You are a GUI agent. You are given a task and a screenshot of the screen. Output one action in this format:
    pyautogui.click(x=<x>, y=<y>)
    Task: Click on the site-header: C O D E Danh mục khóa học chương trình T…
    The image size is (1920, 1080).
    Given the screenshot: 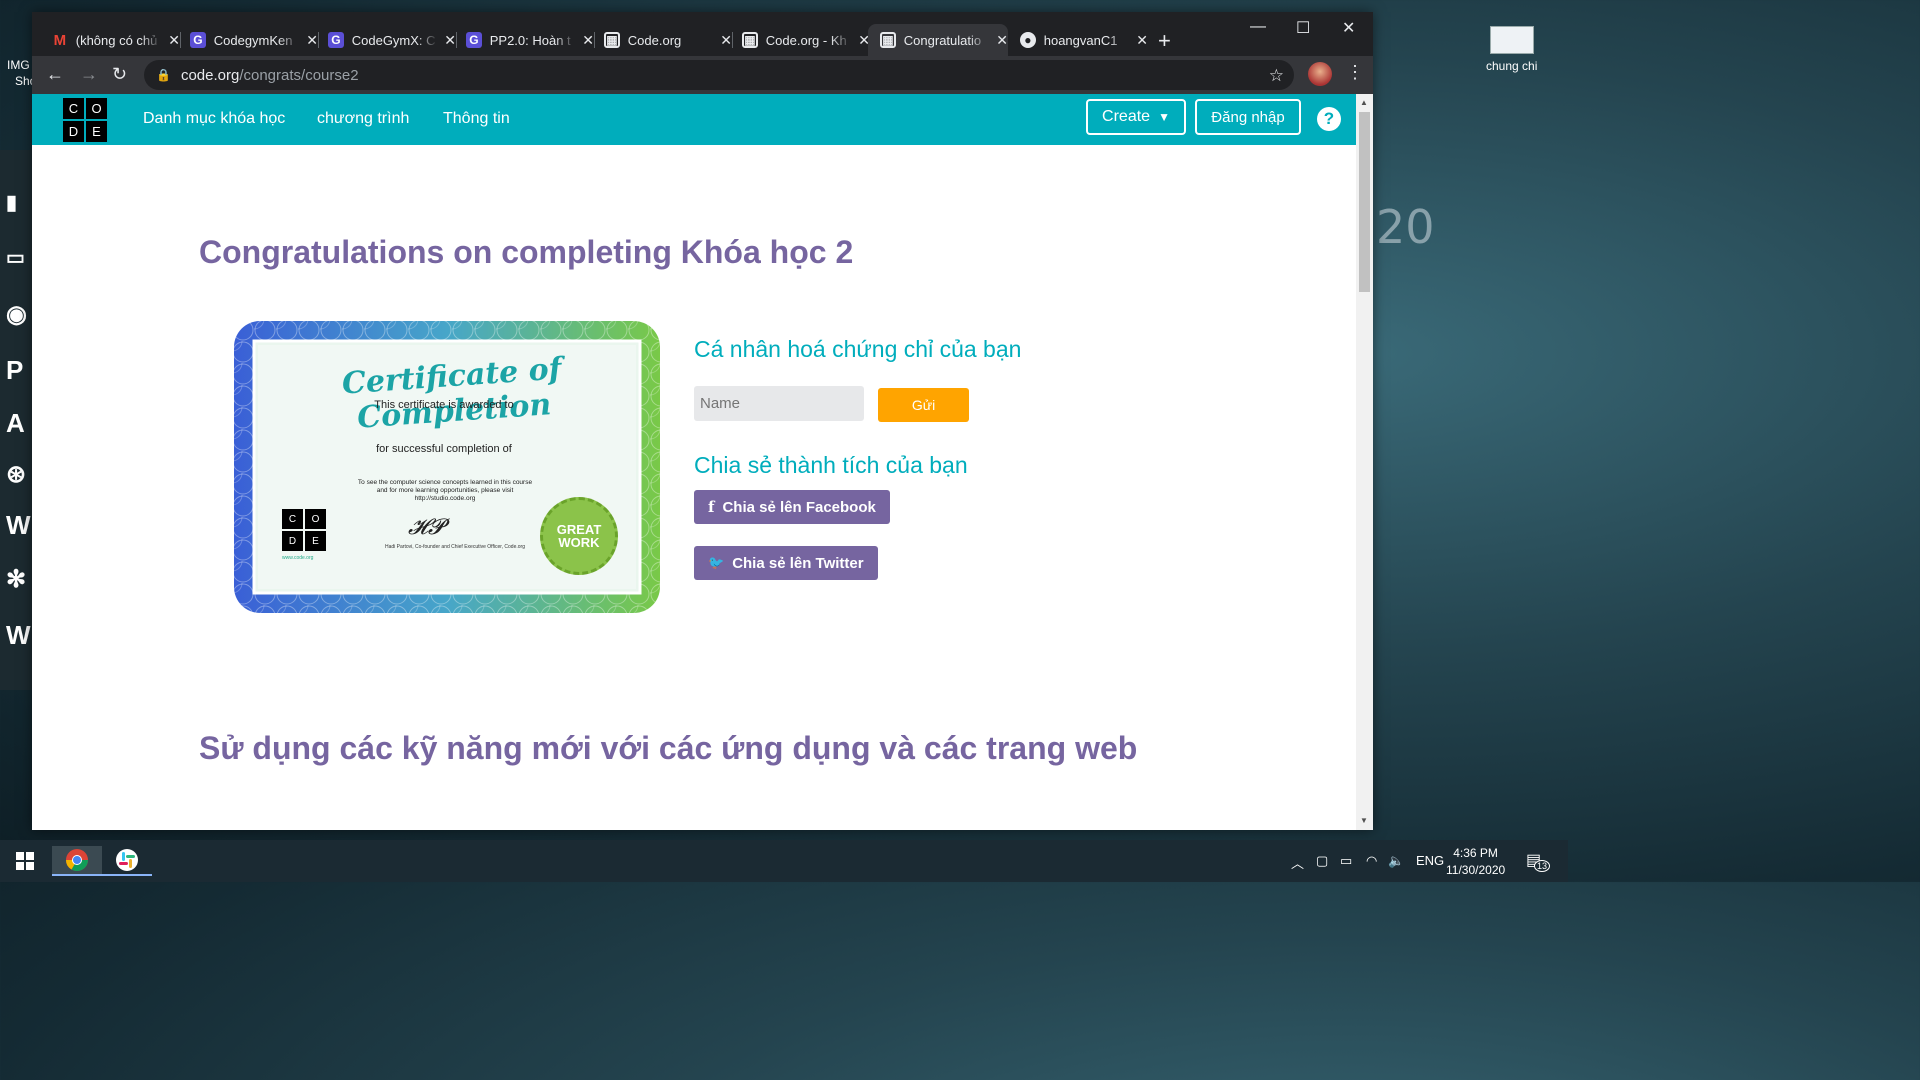 What is the action you would take?
    pyautogui.click(x=694, y=119)
    